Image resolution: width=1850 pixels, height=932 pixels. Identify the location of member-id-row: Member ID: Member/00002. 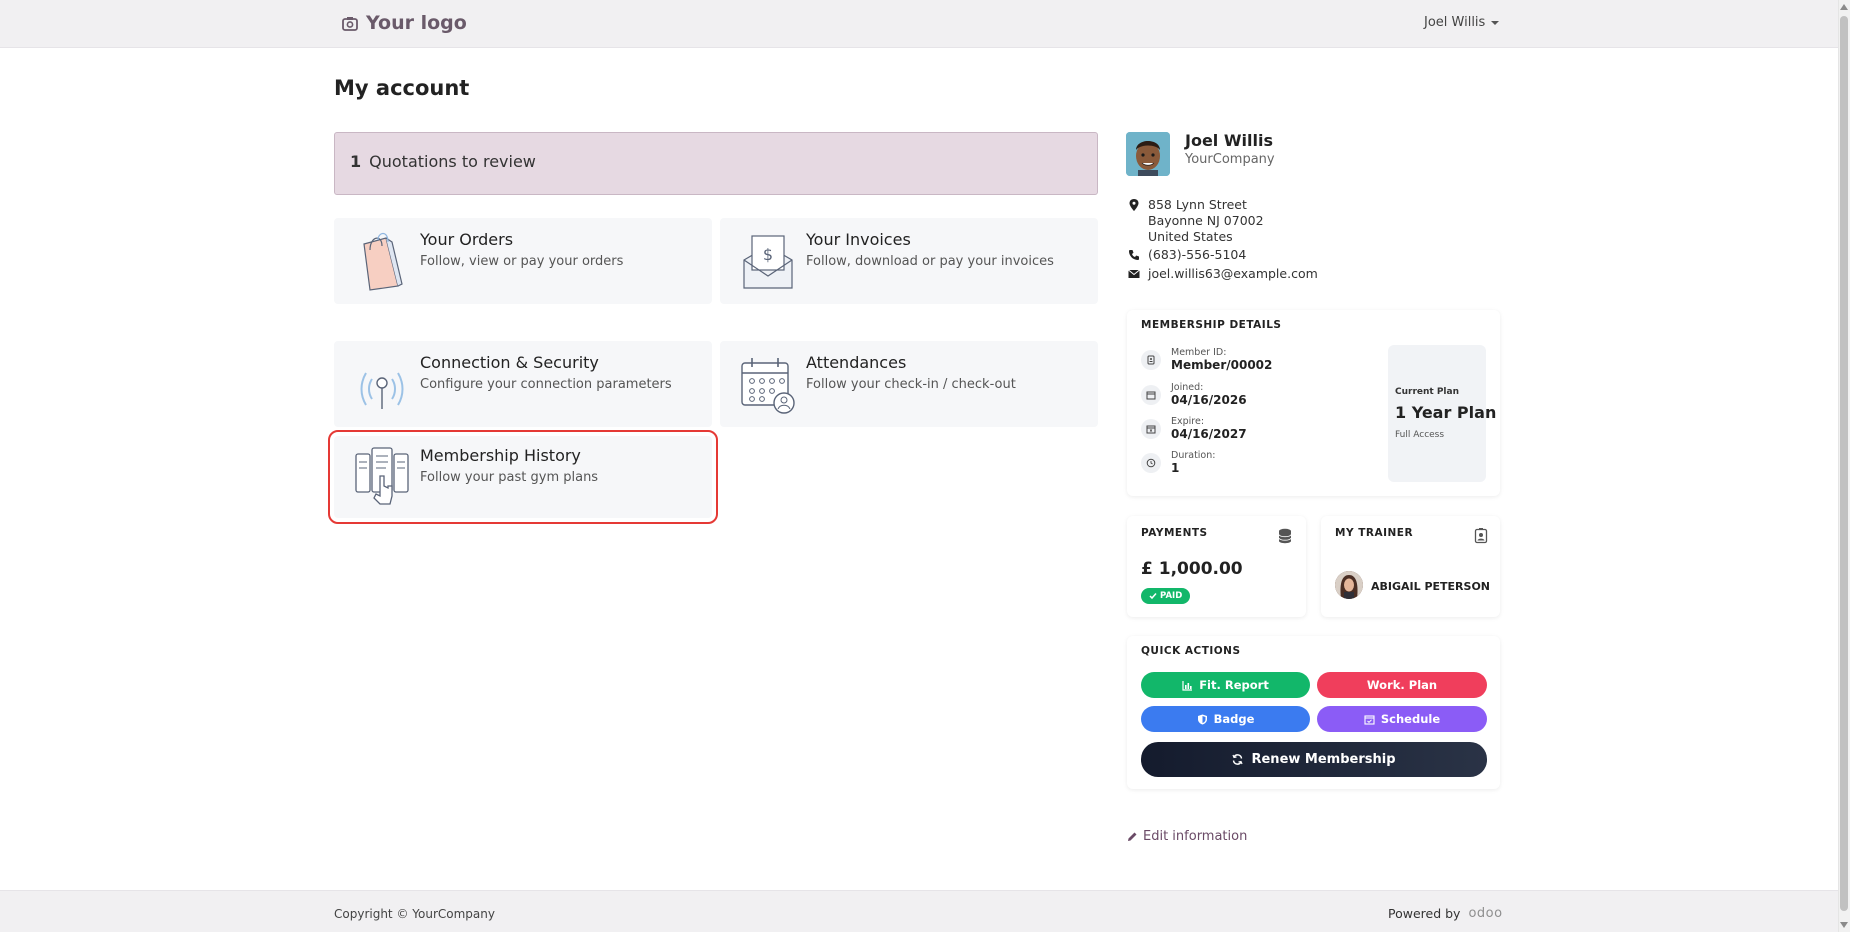
(1206, 359).